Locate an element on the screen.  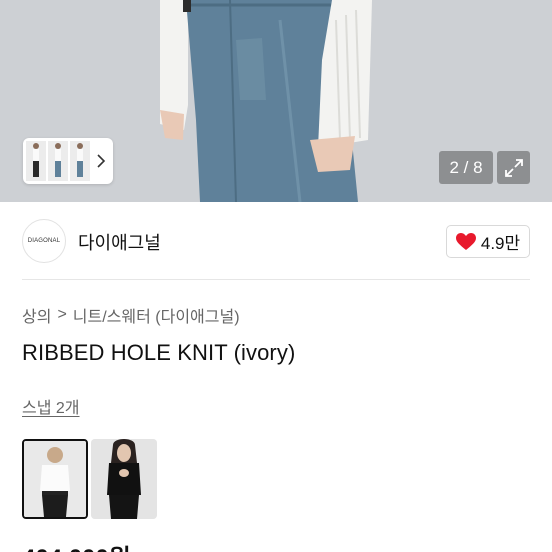
divider is located at coordinates (276, 279).